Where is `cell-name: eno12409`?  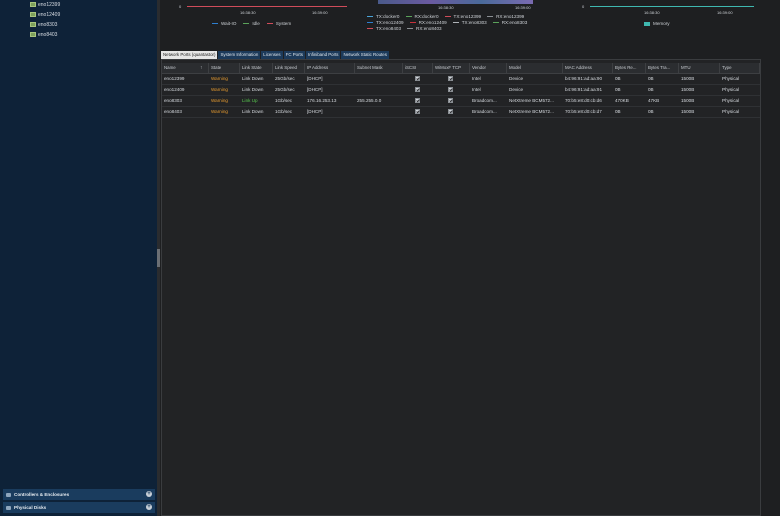
cell-name: eno12409 is located at coordinates (174, 89).